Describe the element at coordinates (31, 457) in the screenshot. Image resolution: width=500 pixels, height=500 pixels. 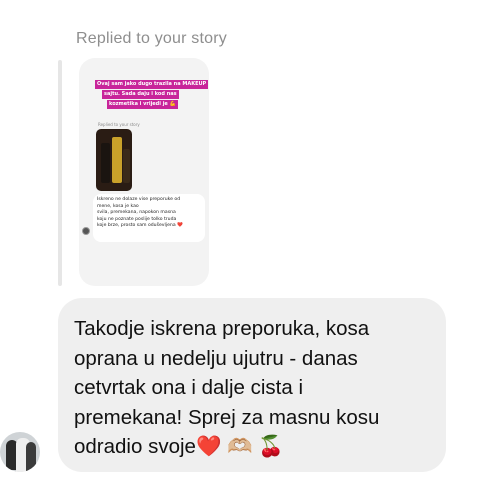
I see `avatar-figure` at that location.